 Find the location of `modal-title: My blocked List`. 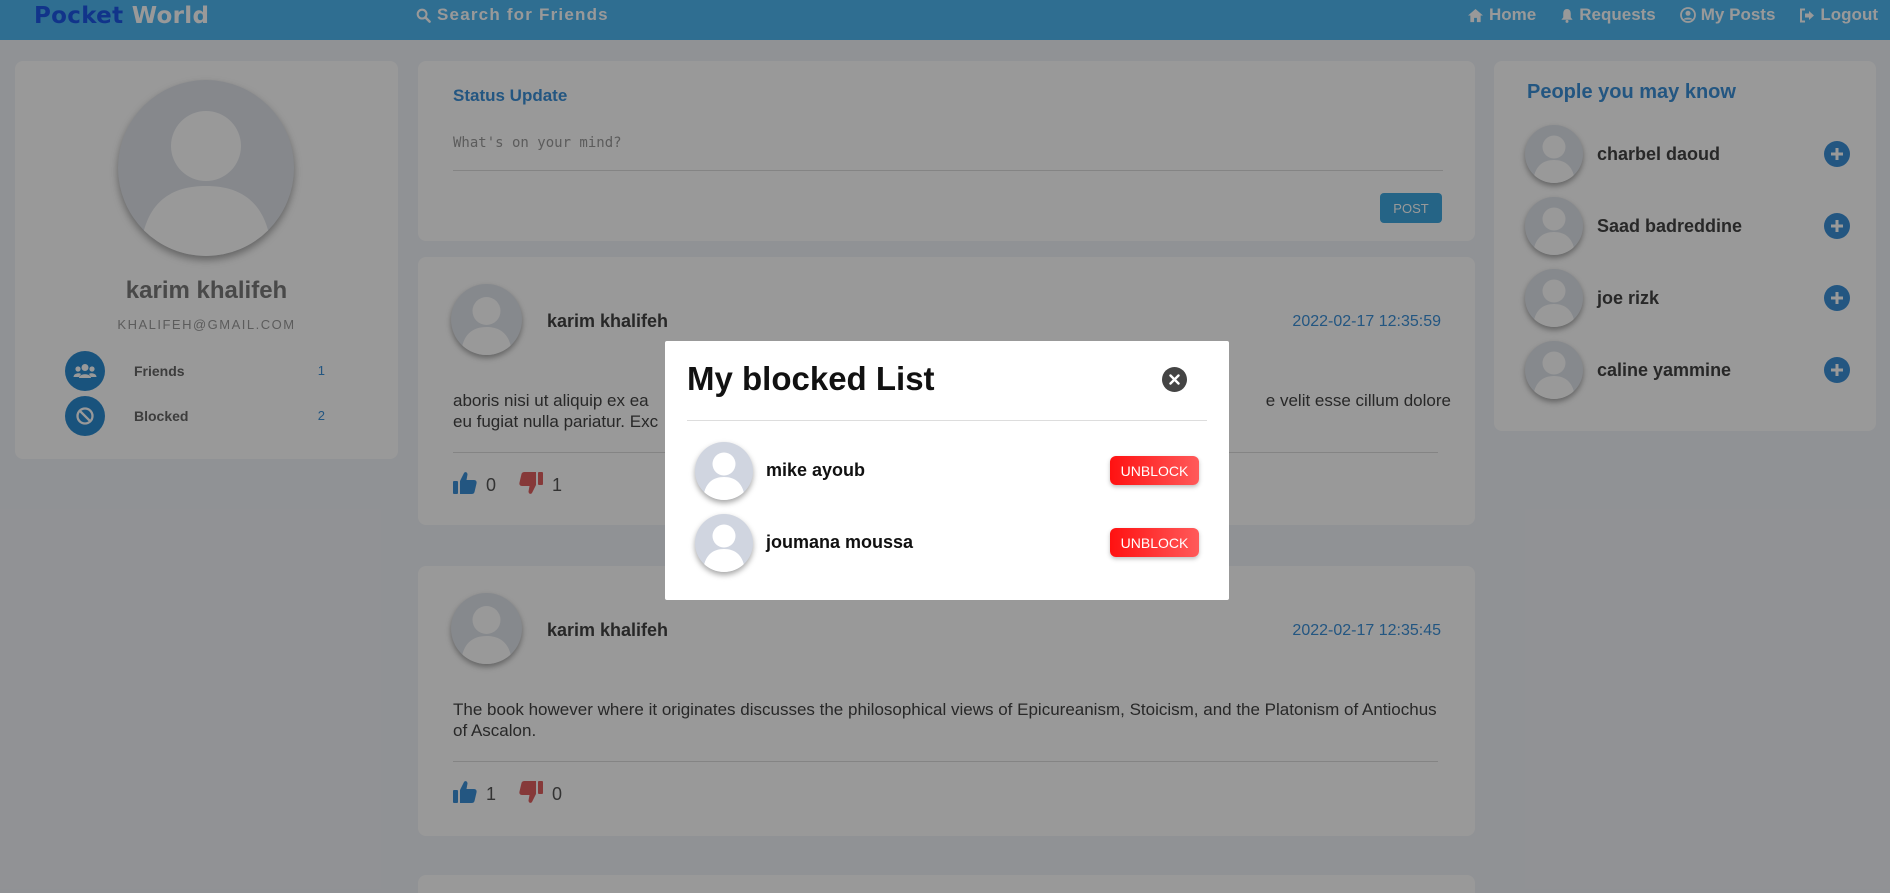

modal-title: My blocked List is located at coordinates (811, 378).